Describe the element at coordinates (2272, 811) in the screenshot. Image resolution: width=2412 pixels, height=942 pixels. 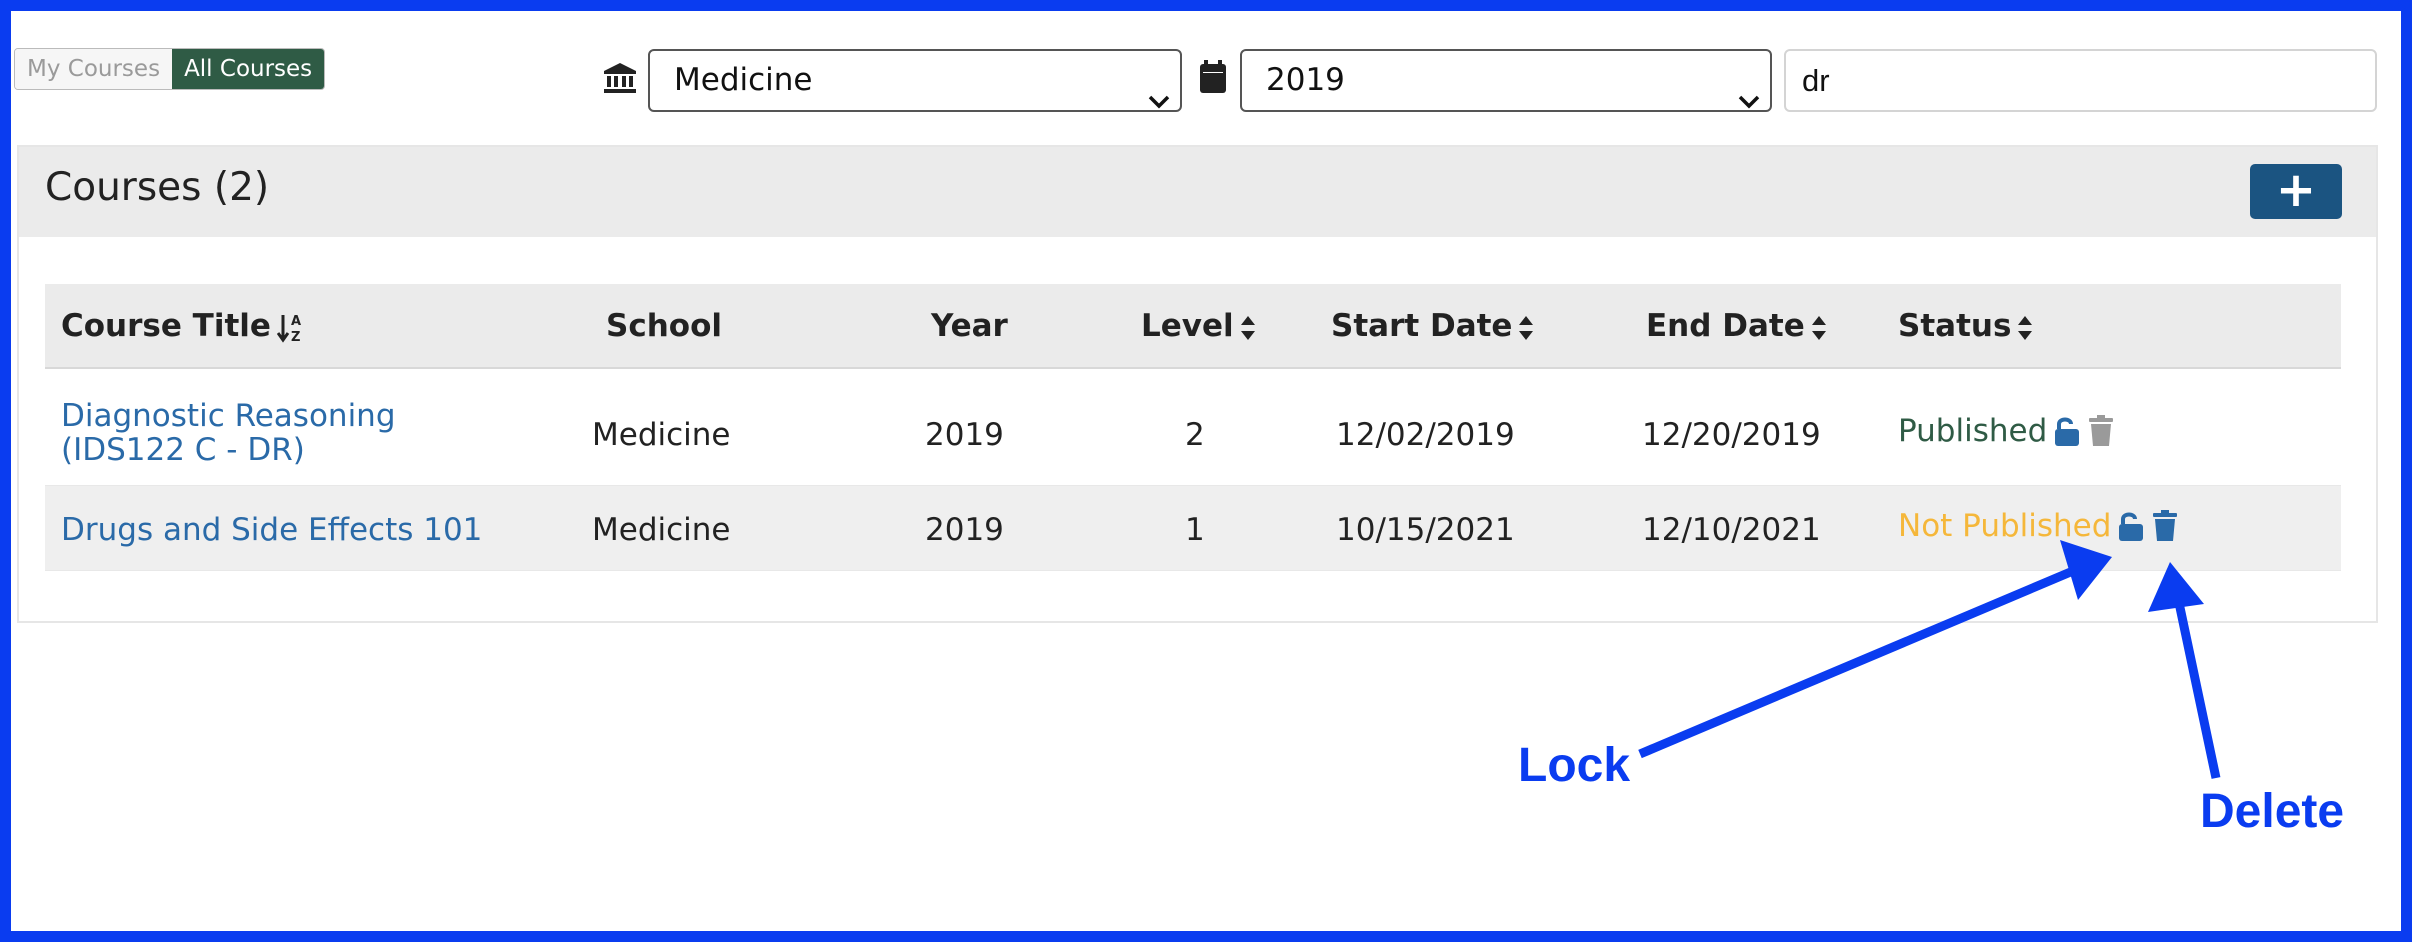
I see `delete-annotation: Delete` at that location.